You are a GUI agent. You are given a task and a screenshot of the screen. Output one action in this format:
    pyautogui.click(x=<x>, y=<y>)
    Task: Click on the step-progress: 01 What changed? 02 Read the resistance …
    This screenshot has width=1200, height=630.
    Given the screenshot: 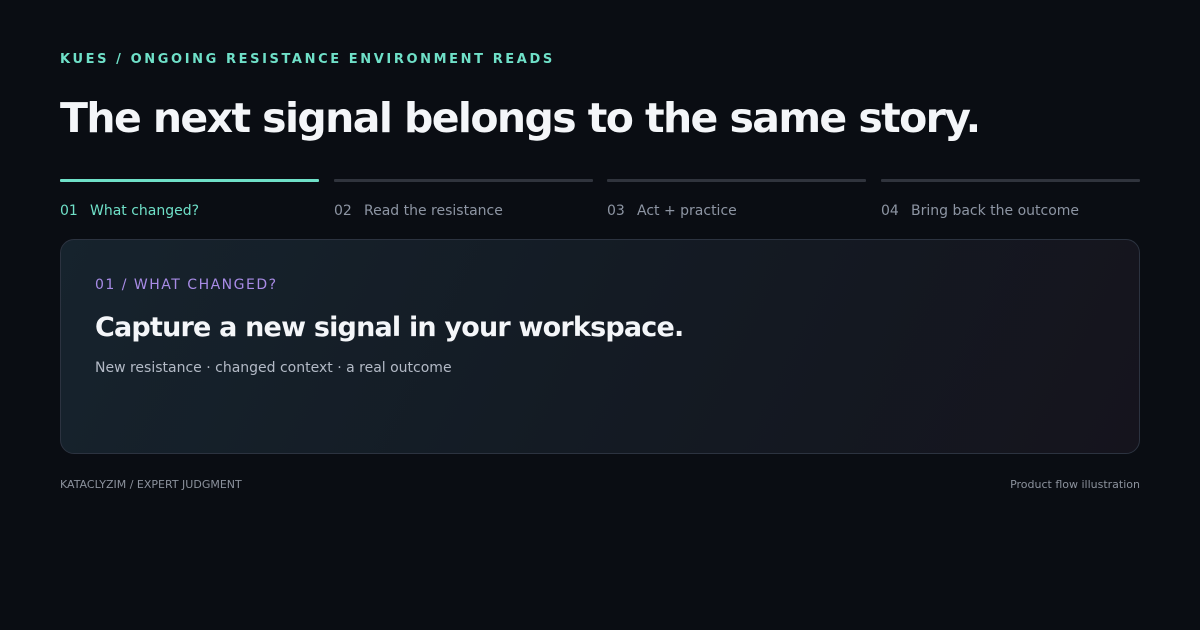 What is the action you would take?
    pyautogui.click(x=600, y=204)
    